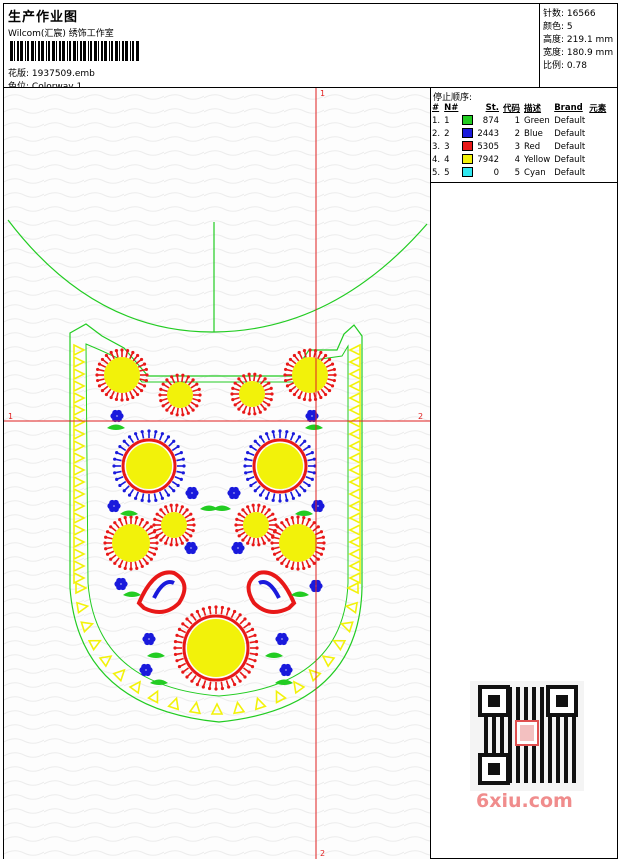  What do you see at coordinates (216, 648) in the screenshot?
I see `flower-center` at bounding box center [216, 648].